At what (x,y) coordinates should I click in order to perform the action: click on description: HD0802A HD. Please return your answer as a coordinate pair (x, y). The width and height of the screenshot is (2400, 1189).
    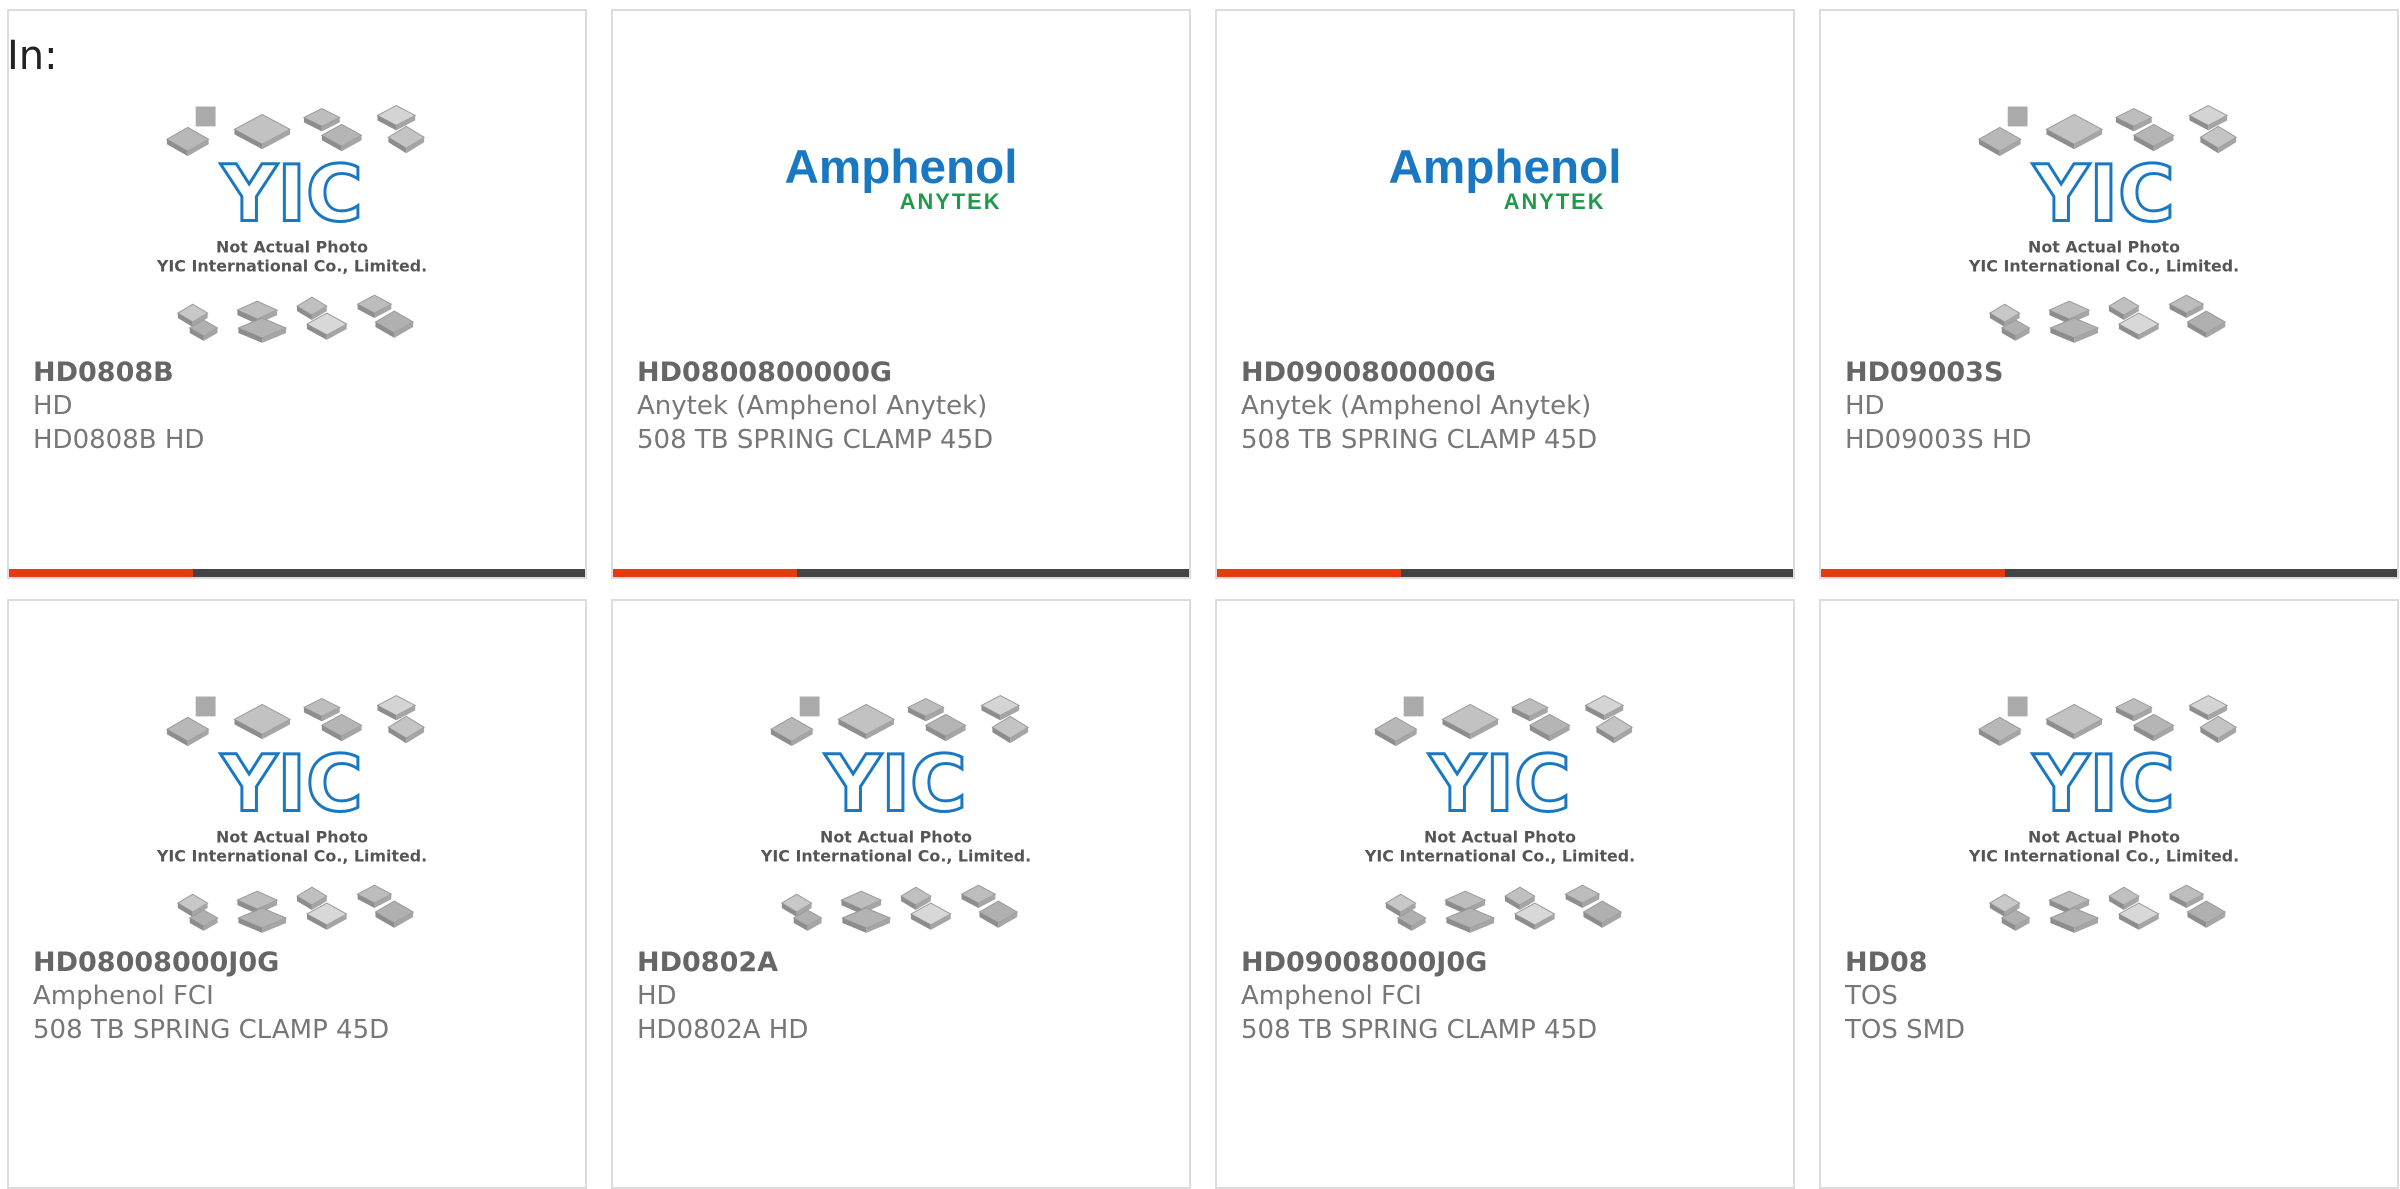
    Looking at the image, I should click on (723, 1030).